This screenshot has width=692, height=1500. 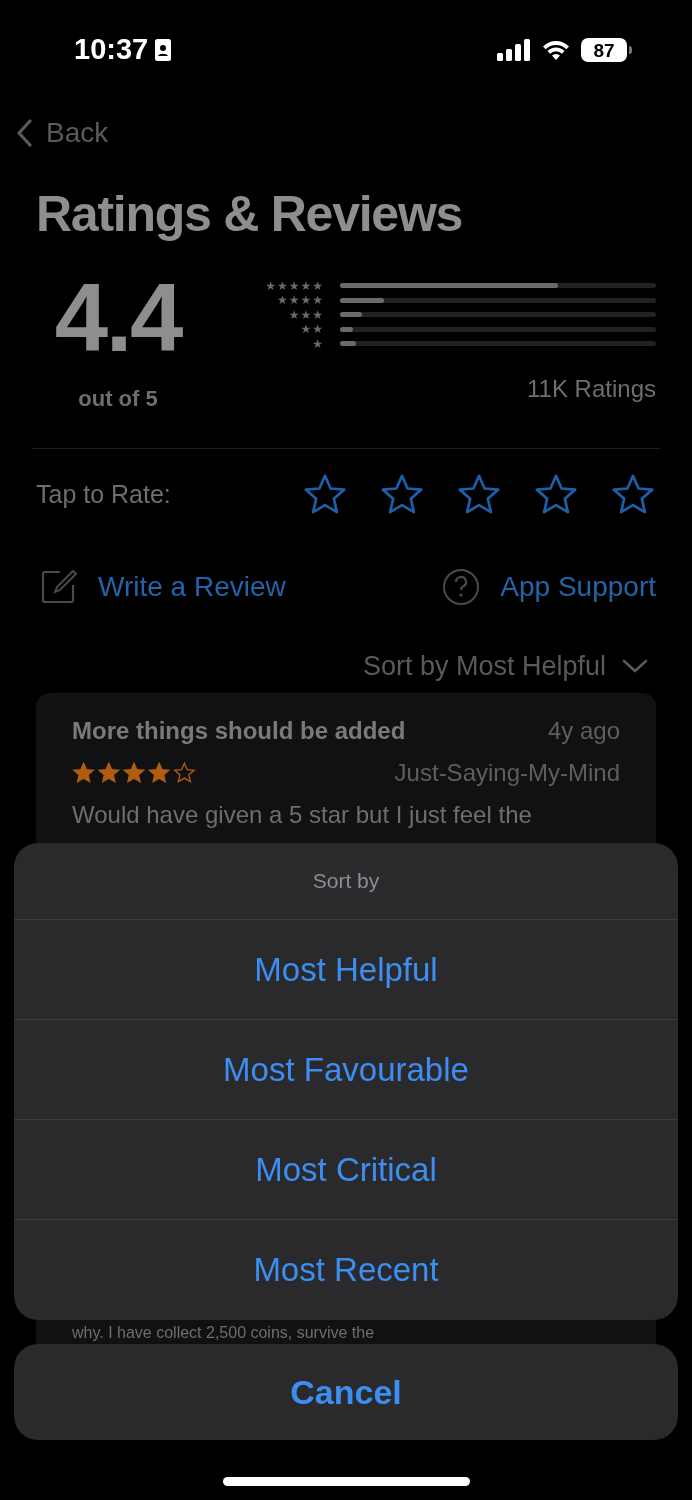 What do you see at coordinates (249, 214) in the screenshot?
I see `page-title: Ratings & Reviews` at bounding box center [249, 214].